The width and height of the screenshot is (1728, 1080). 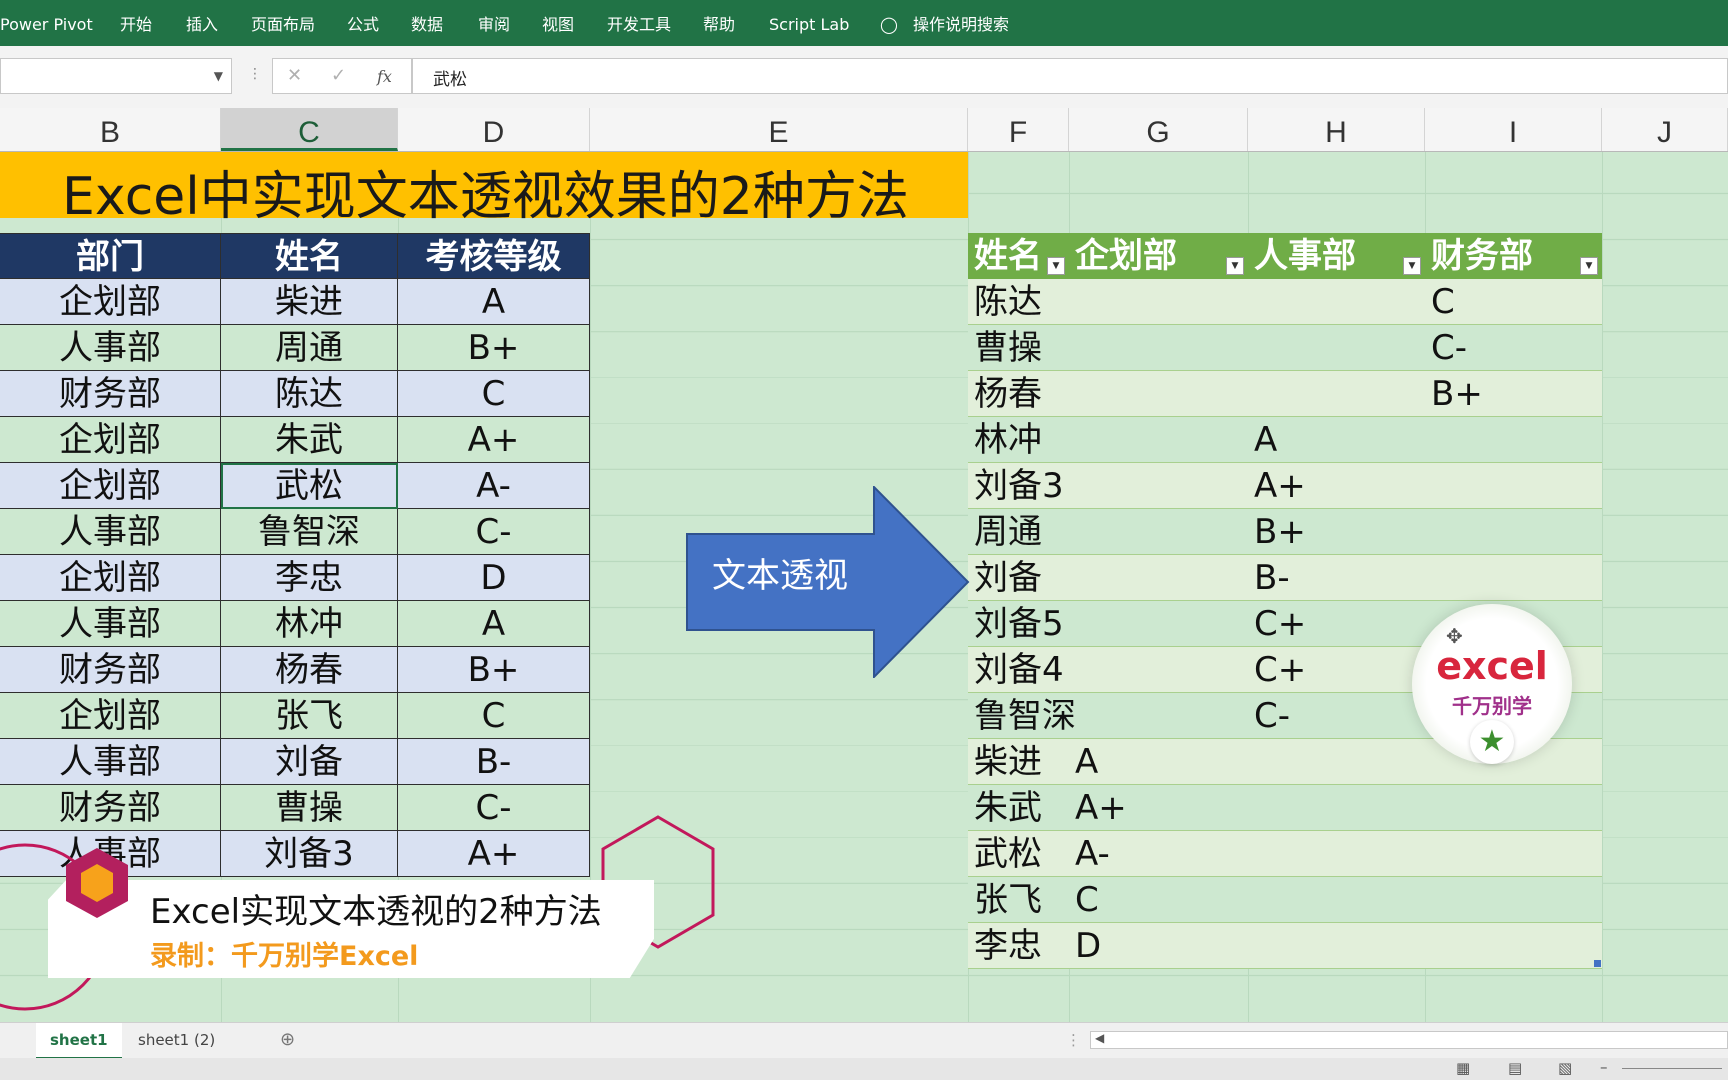 What do you see at coordinates (1492, 684) in the screenshot?
I see `excel-logo-badge: ✥ excel 千万别学 ★` at bounding box center [1492, 684].